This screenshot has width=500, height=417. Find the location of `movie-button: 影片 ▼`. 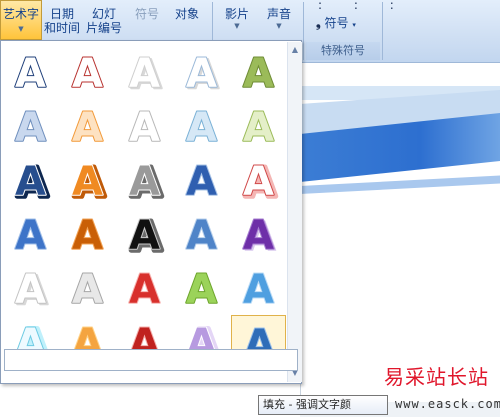

movie-button: 影片 ▼ is located at coordinates (237, 25).